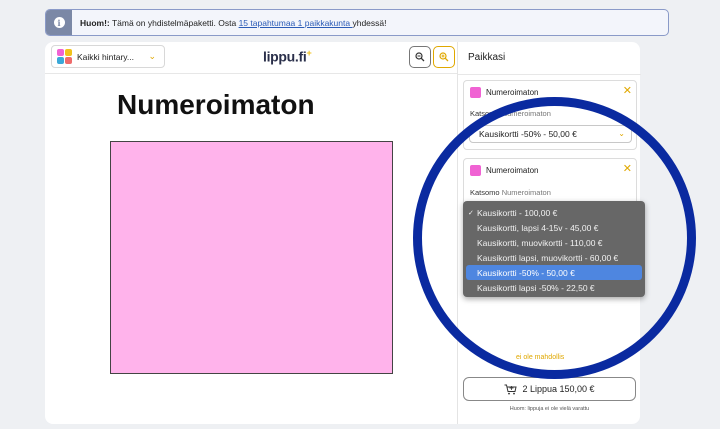  Describe the element at coordinates (59, 22) in the screenshot. I see `info-icon: i` at that location.